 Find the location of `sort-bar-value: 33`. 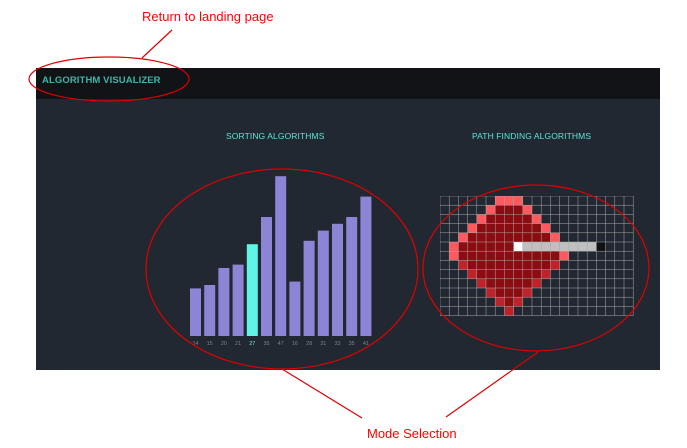

sort-bar-value: 33 is located at coordinates (337, 344).